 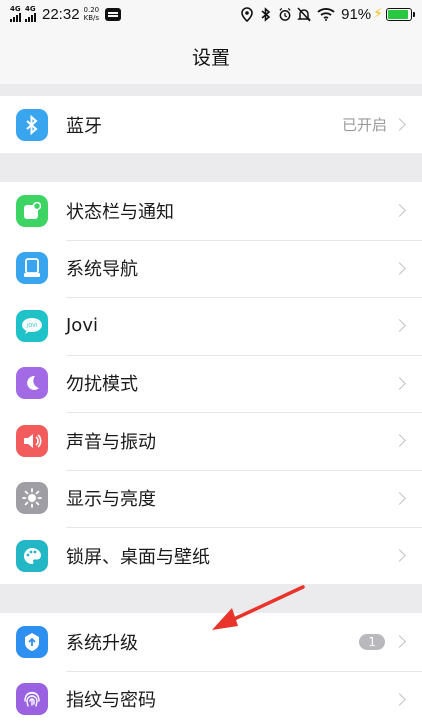 What do you see at coordinates (356, 14) in the screenshot?
I see `battery-percentage: 91%` at bounding box center [356, 14].